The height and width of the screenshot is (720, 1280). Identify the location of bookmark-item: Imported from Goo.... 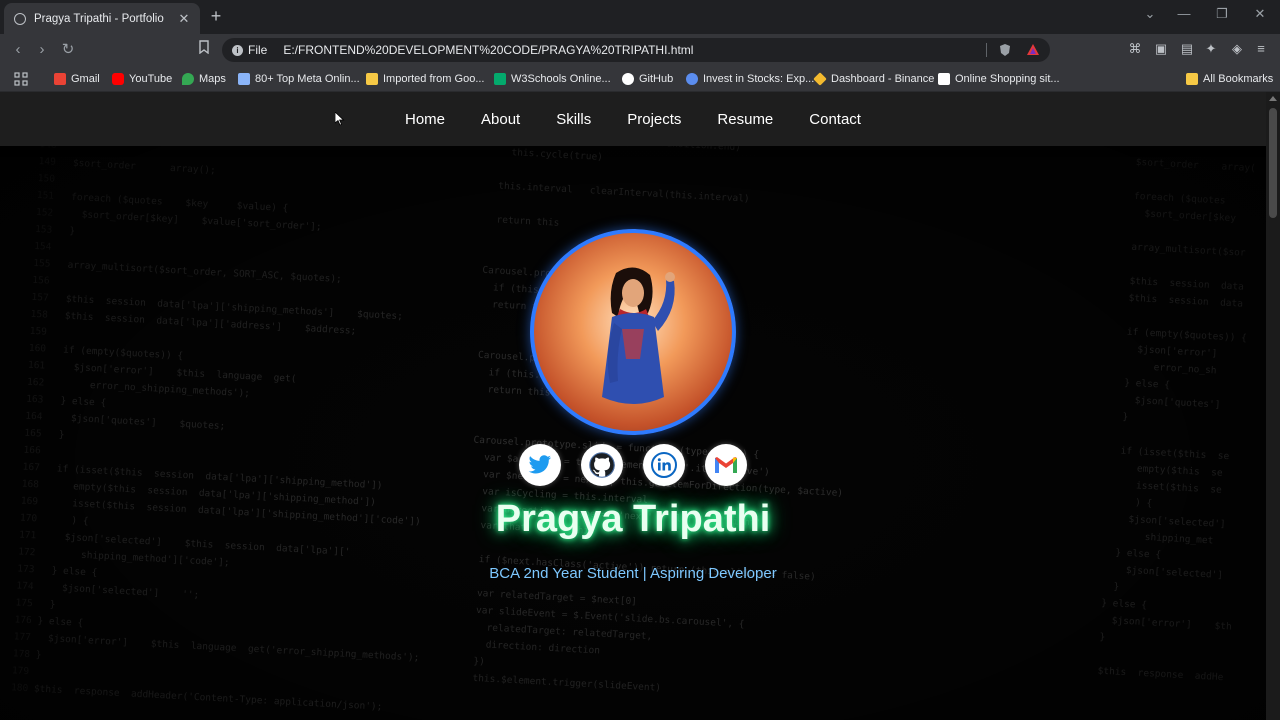
(425, 79).